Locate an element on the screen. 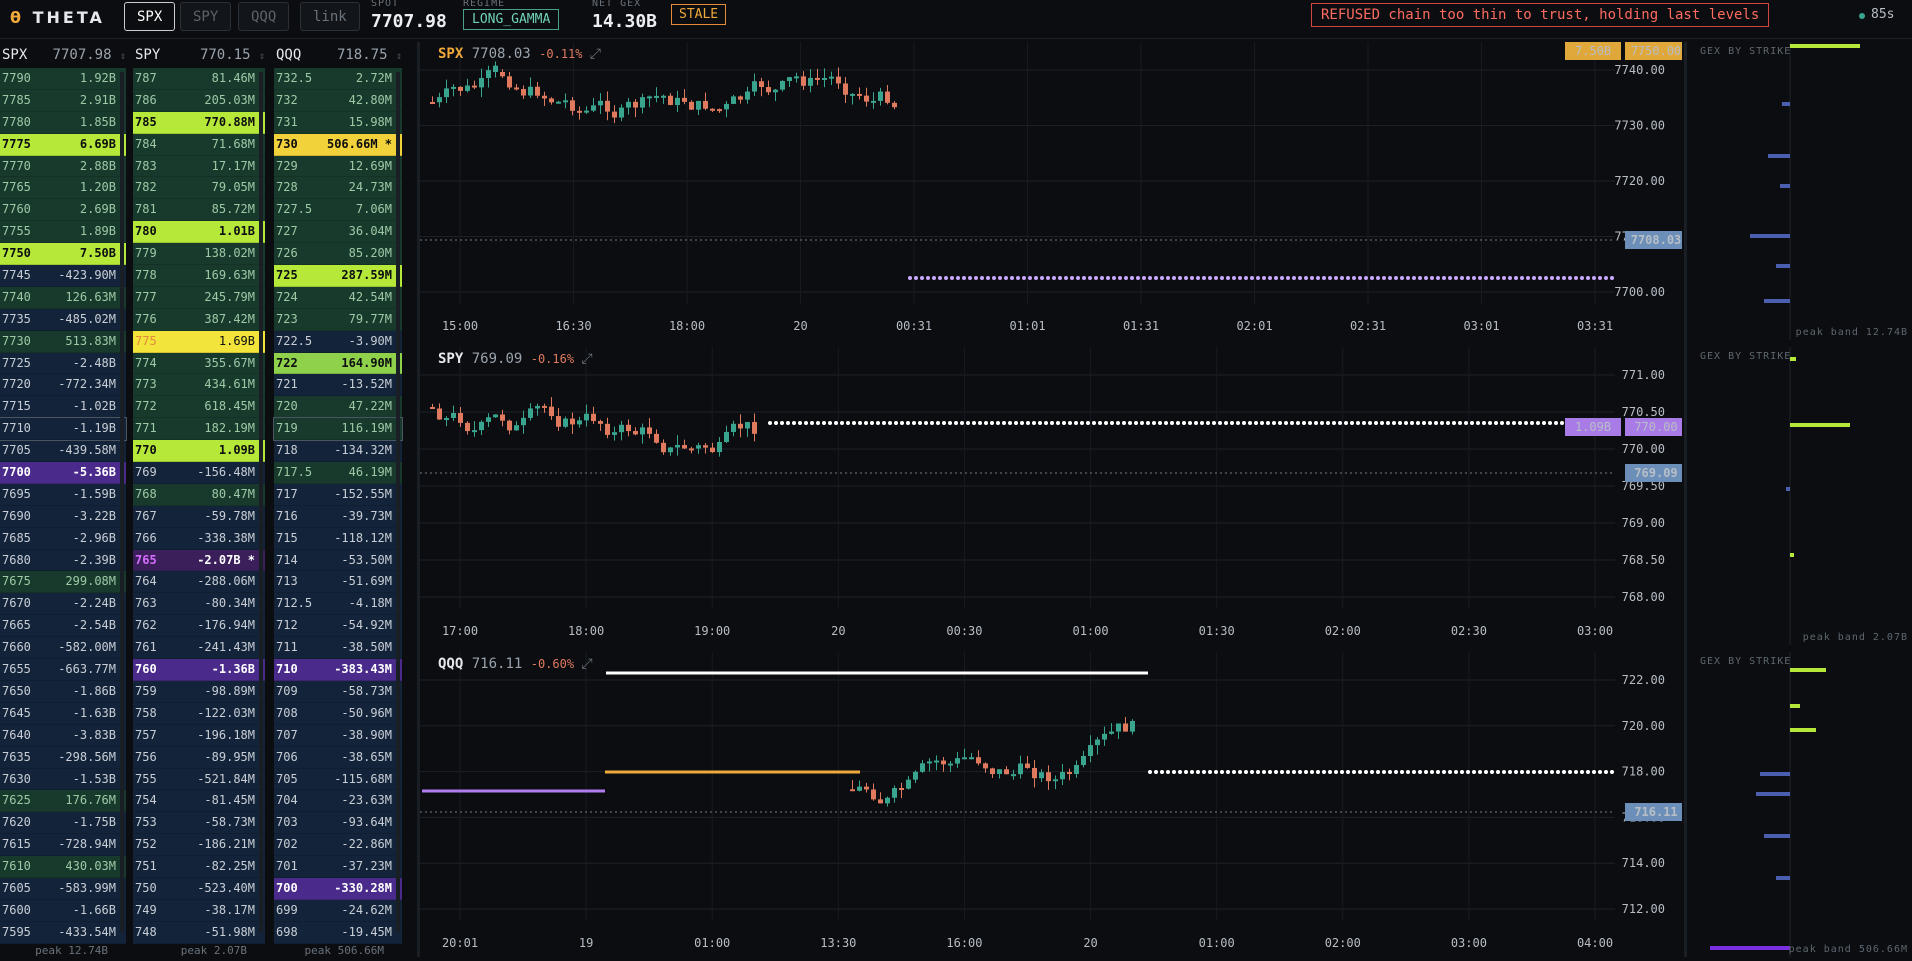 The height and width of the screenshot is (961, 1912). ladder-row: 719 116.19M is located at coordinates (338, 429).